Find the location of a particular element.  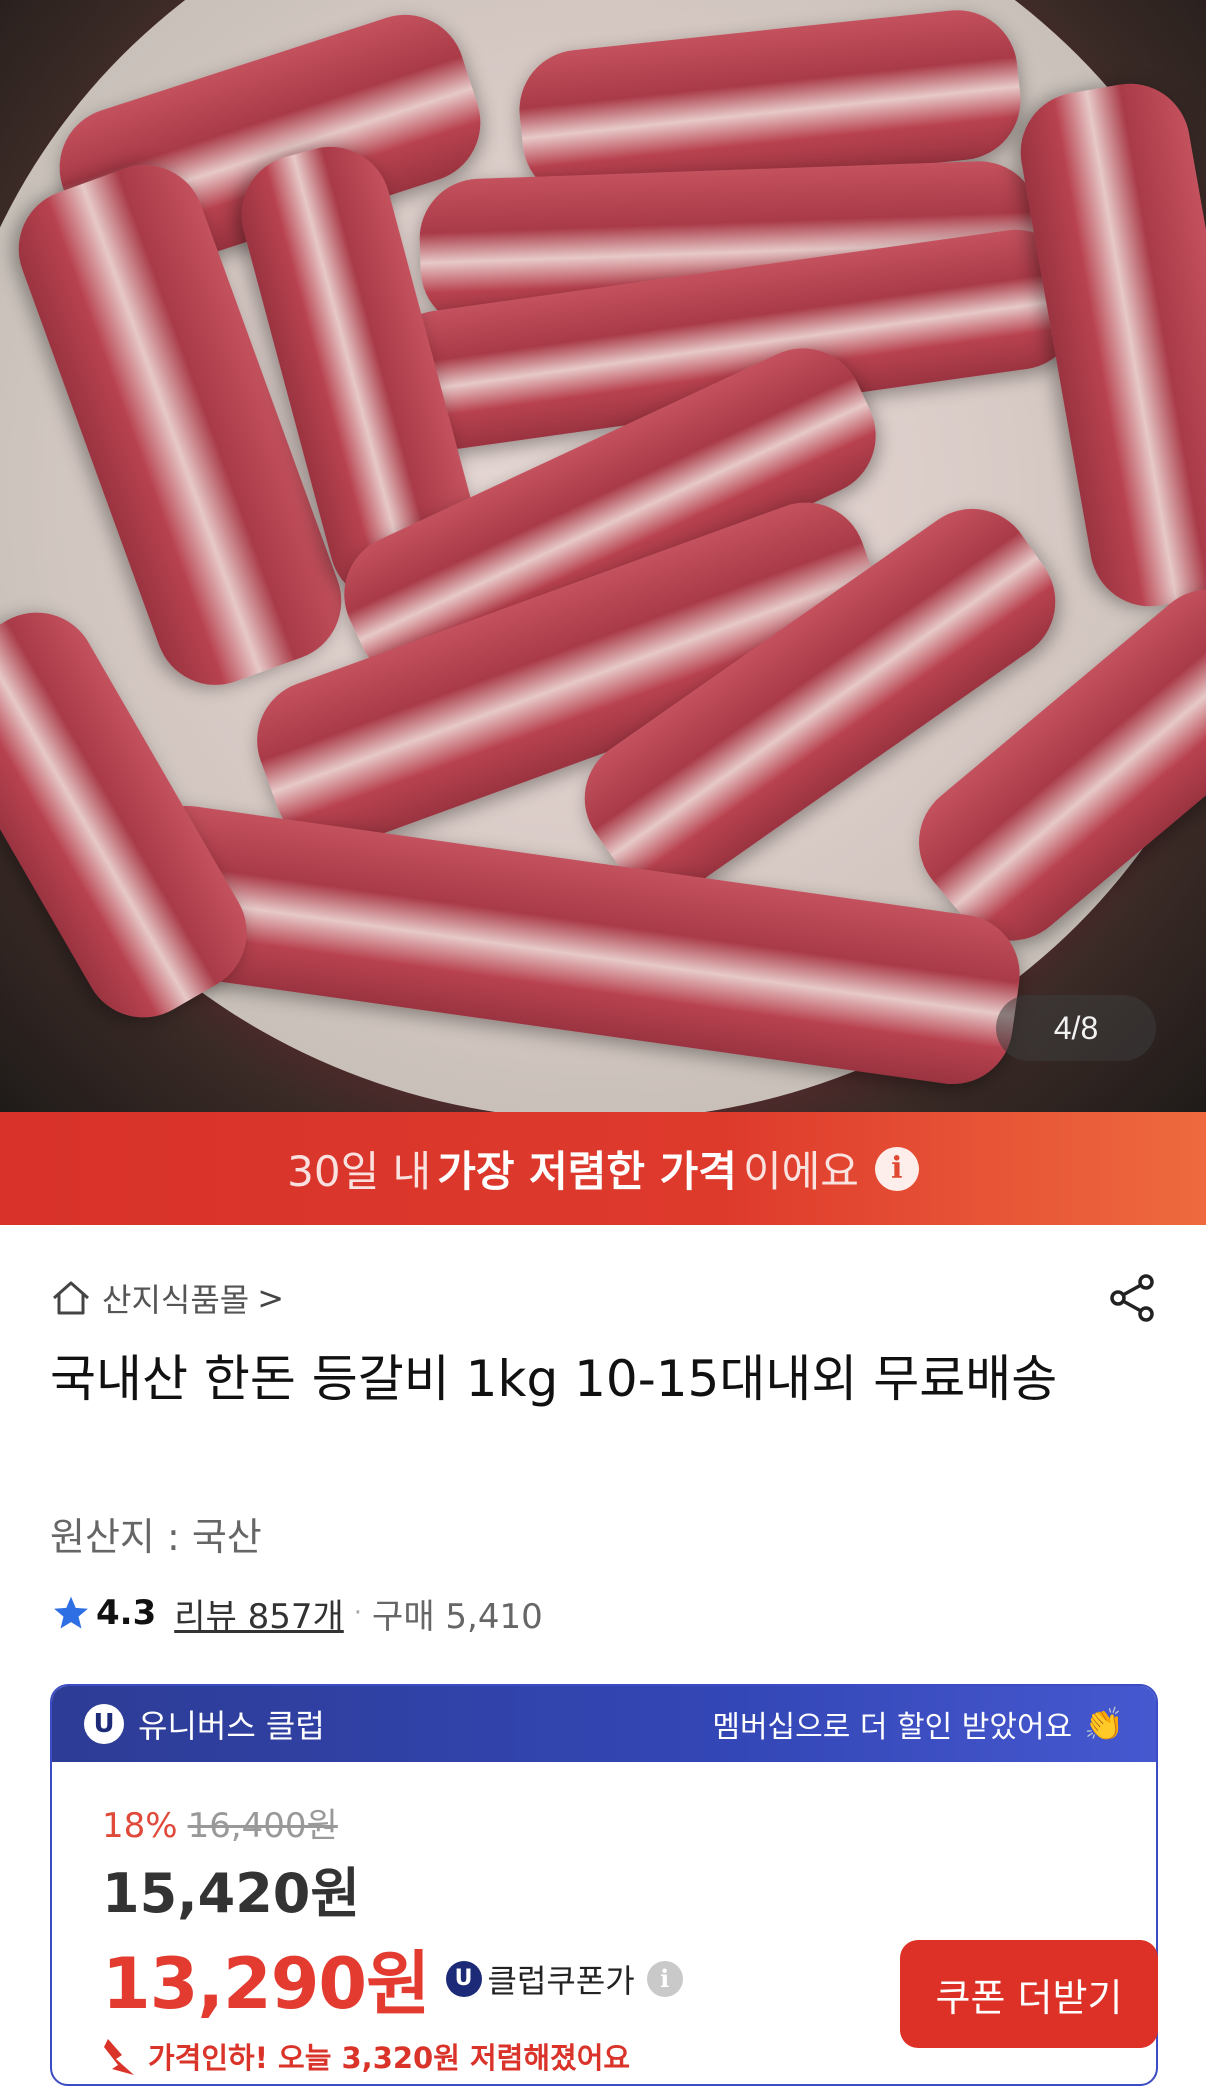

coupon-label: 클럽쿠폰가 is located at coordinates (561, 1980).